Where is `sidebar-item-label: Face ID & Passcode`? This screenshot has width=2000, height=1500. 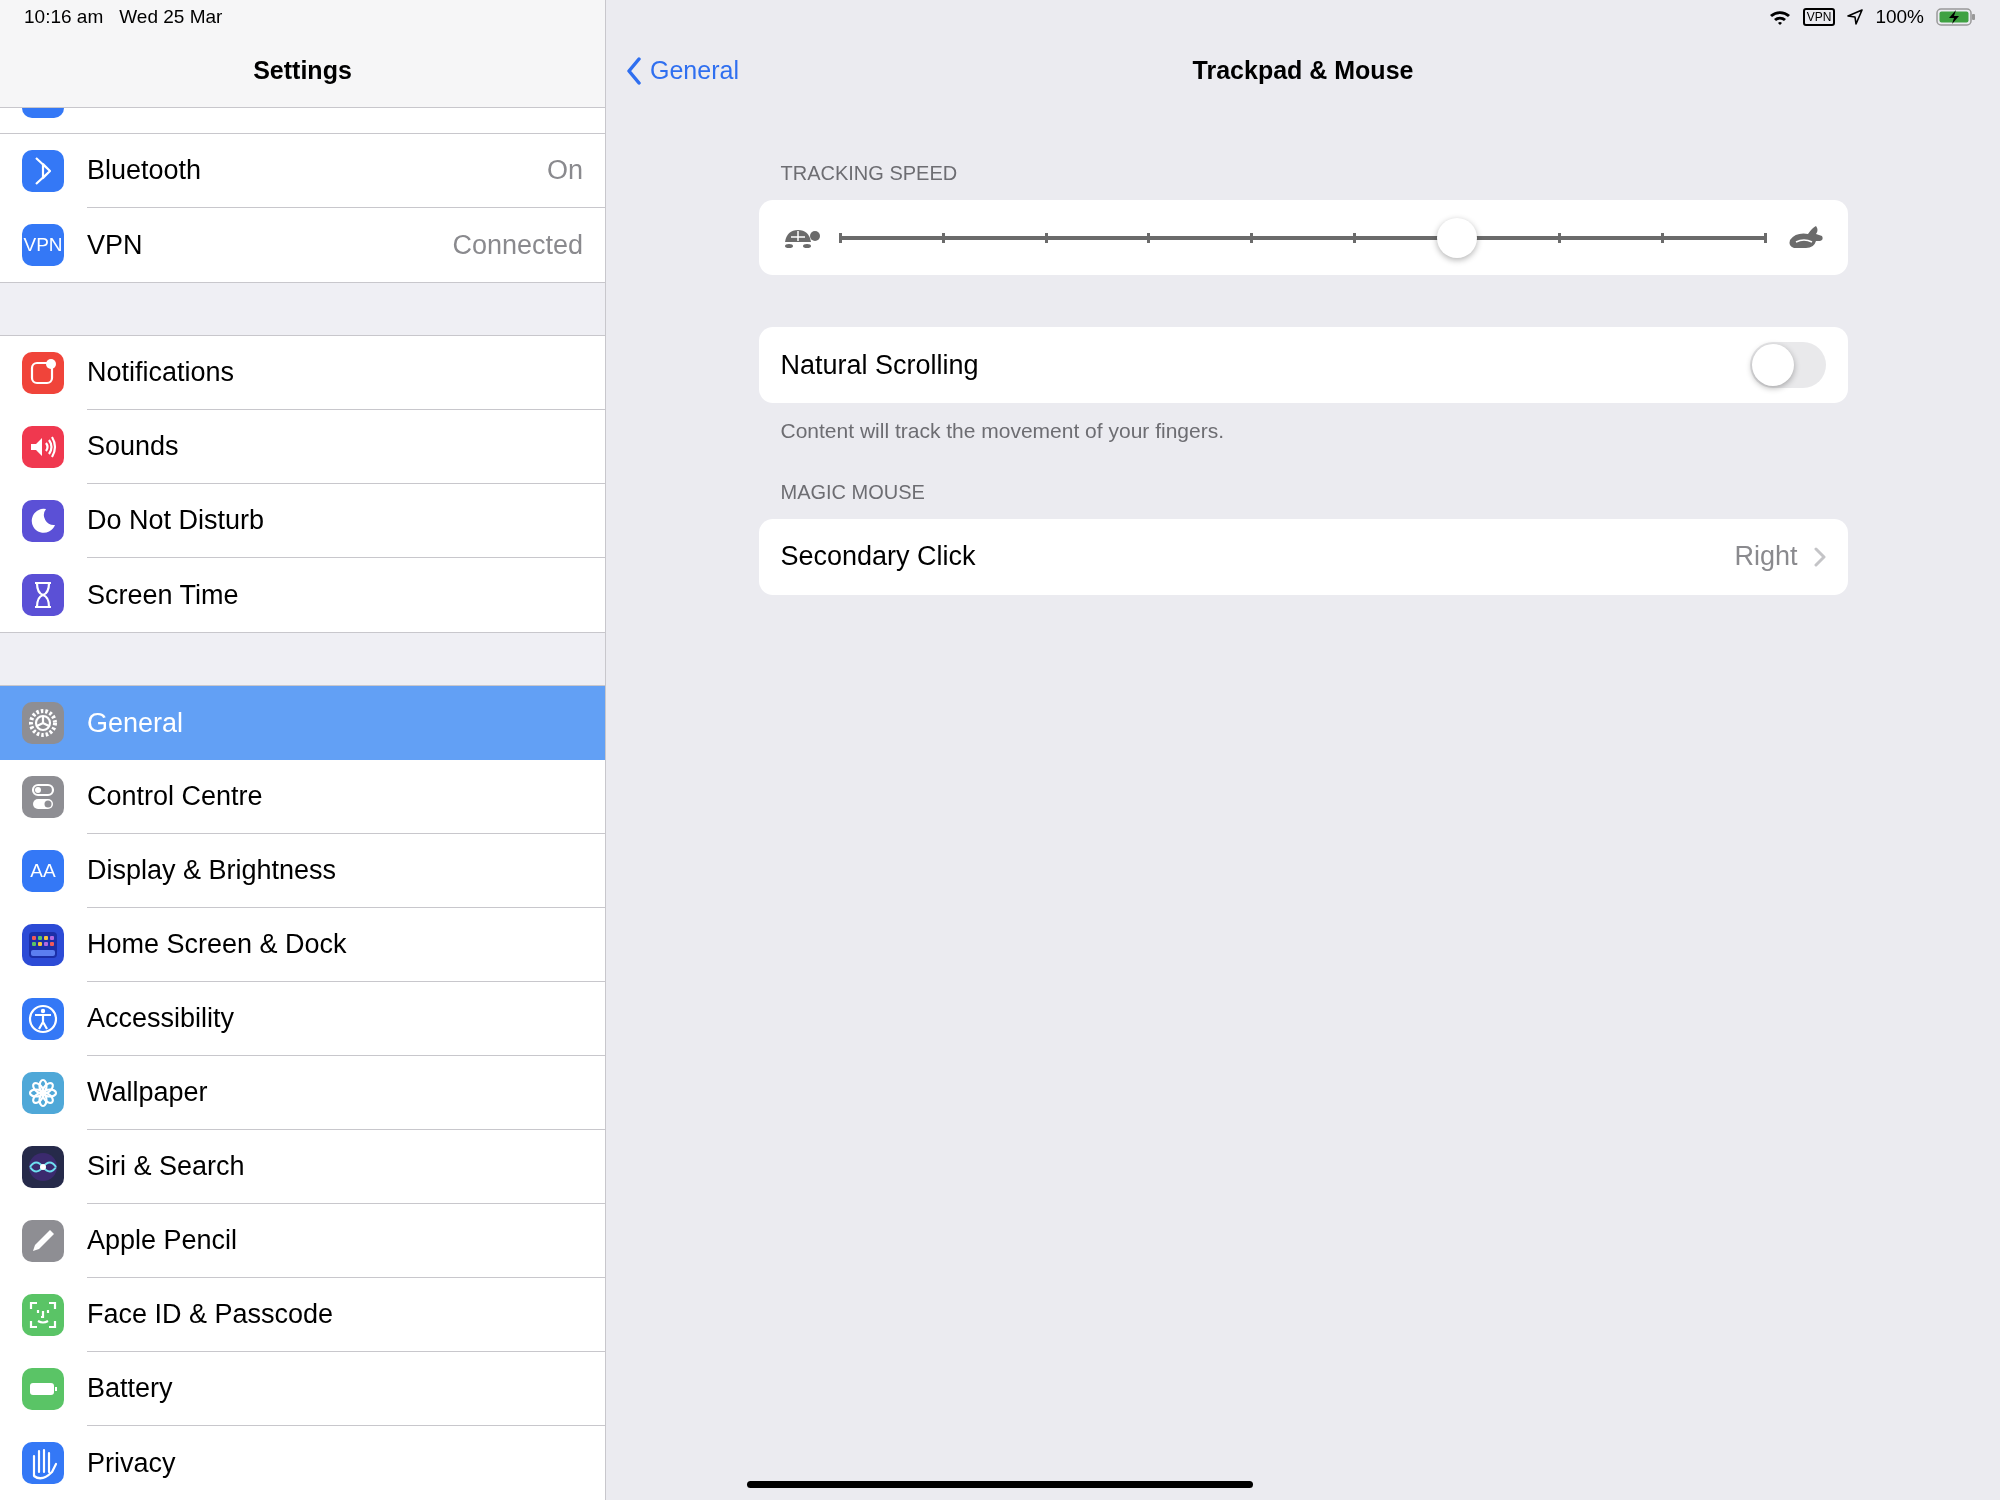
sidebar-item-label: Face ID & Passcode is located at coordinates (210, 1315).